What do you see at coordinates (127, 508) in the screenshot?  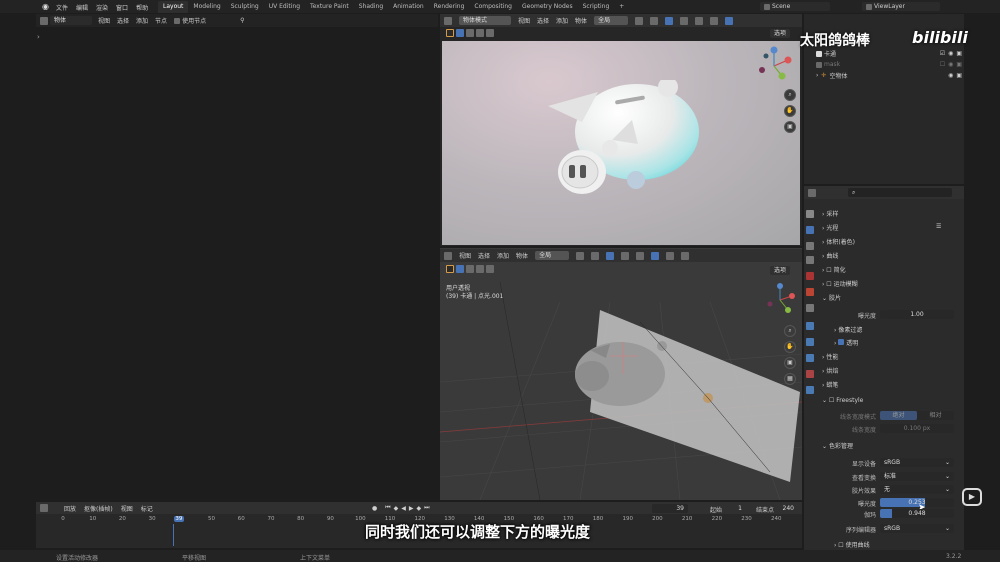 I see `timeline-menu-view: 视图` at bounding box center [127, 508].